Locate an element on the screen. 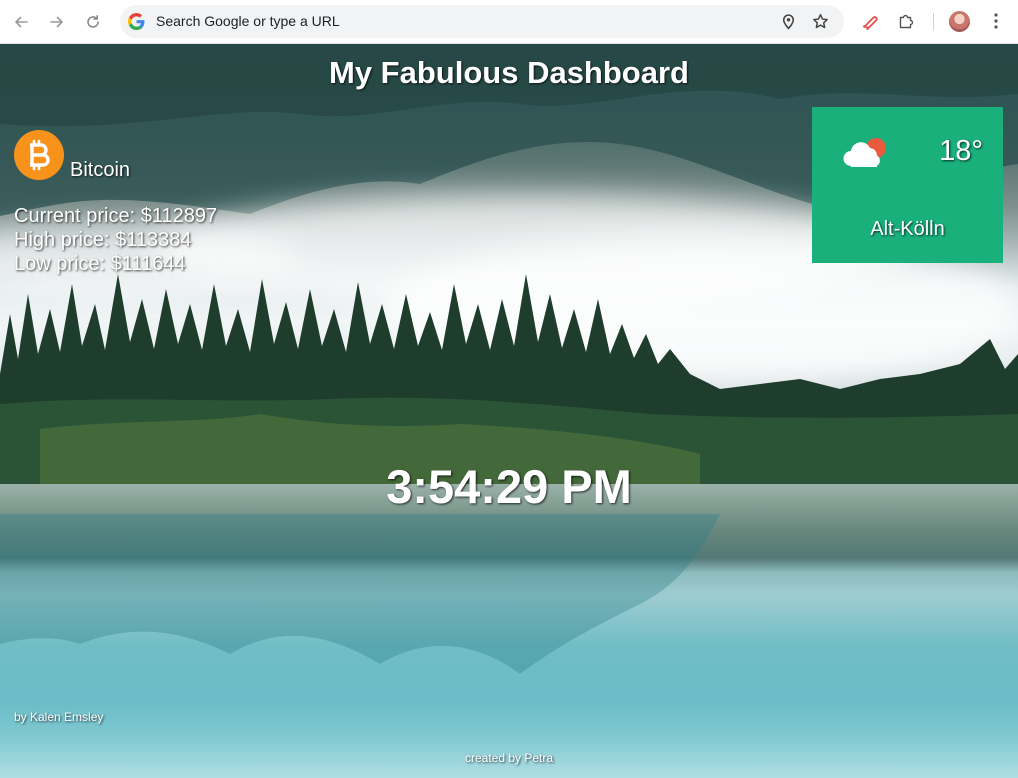 The image size is (1018, 778). avatar is located at coordinates (959, 21).